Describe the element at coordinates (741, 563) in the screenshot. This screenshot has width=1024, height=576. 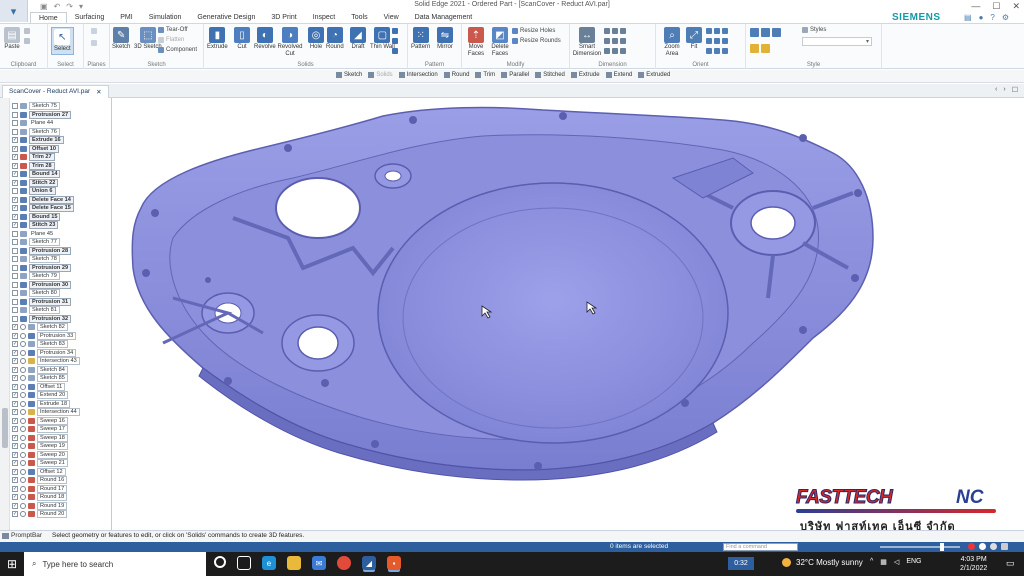
I see `recording-timer: 0:32` at that location.